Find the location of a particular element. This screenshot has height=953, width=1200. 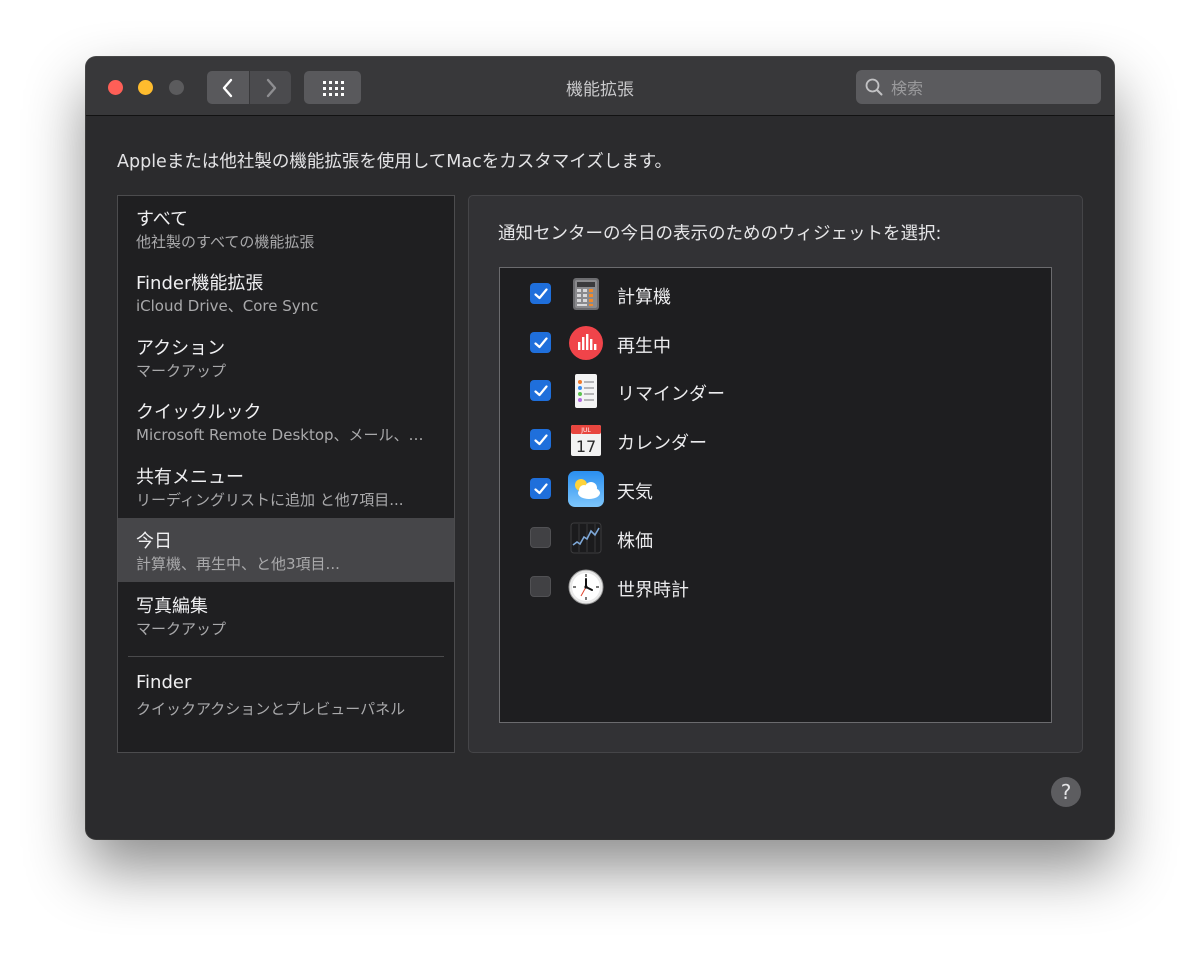

calculator-icon is located at coordinates (586, 294).